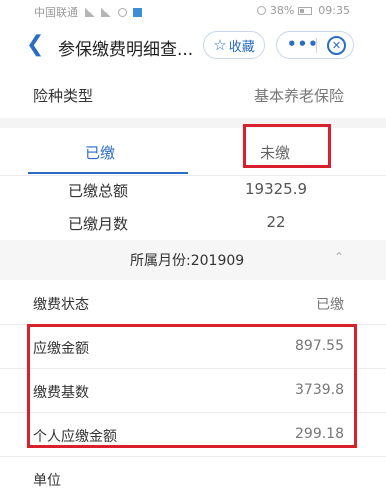 The width and height of the screenshot is (386, 492). What do you see at coordinates (262, 10) in the screenshot?
I see `alarm-icon` at bounding box center [262, 10].